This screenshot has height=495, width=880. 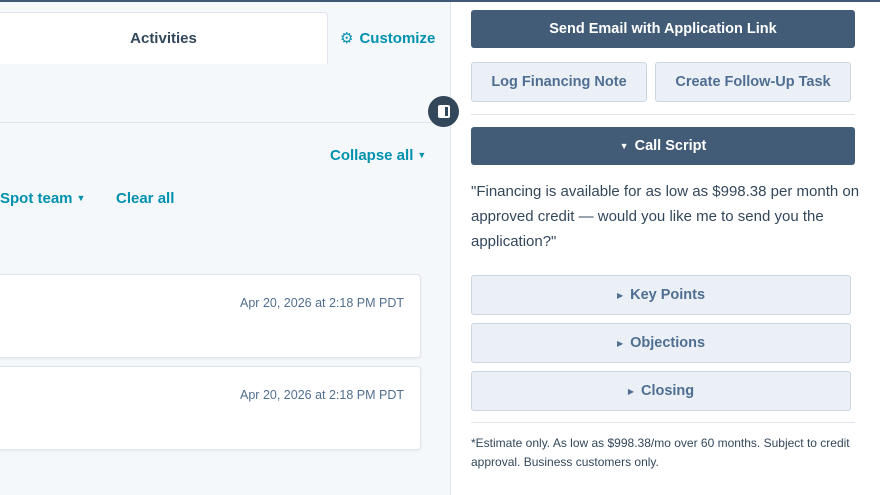 I want to click on closing-label: Closing, so click(x=667, y=391).